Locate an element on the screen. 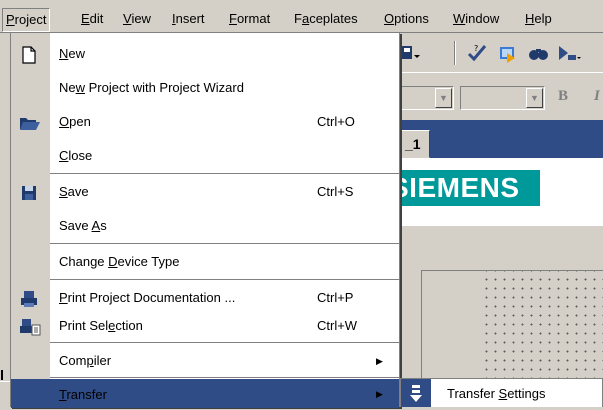 The image size is (603, 410). arrow-transfer-icon is located at coordinates (568, 53).